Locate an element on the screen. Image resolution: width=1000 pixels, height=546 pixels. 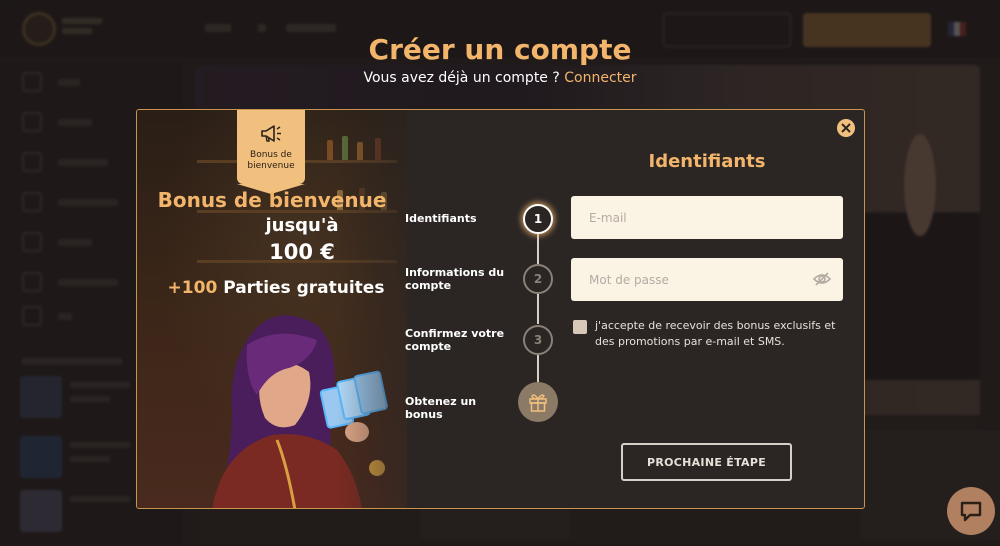
promo-spins-text: Parties gratuites is located at coordinates (304, 288).